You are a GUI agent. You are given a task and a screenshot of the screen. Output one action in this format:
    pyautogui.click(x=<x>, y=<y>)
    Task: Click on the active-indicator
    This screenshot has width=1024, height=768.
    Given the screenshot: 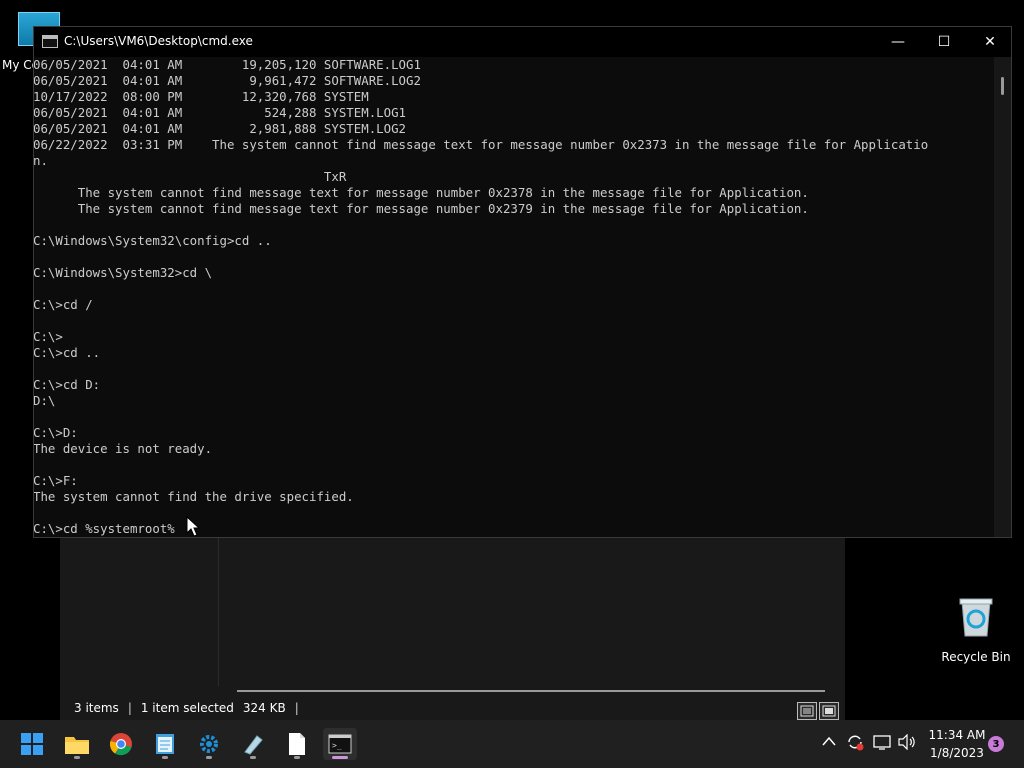 What is the action you would take?
    pyautogui.click(x=340, y=757)
    